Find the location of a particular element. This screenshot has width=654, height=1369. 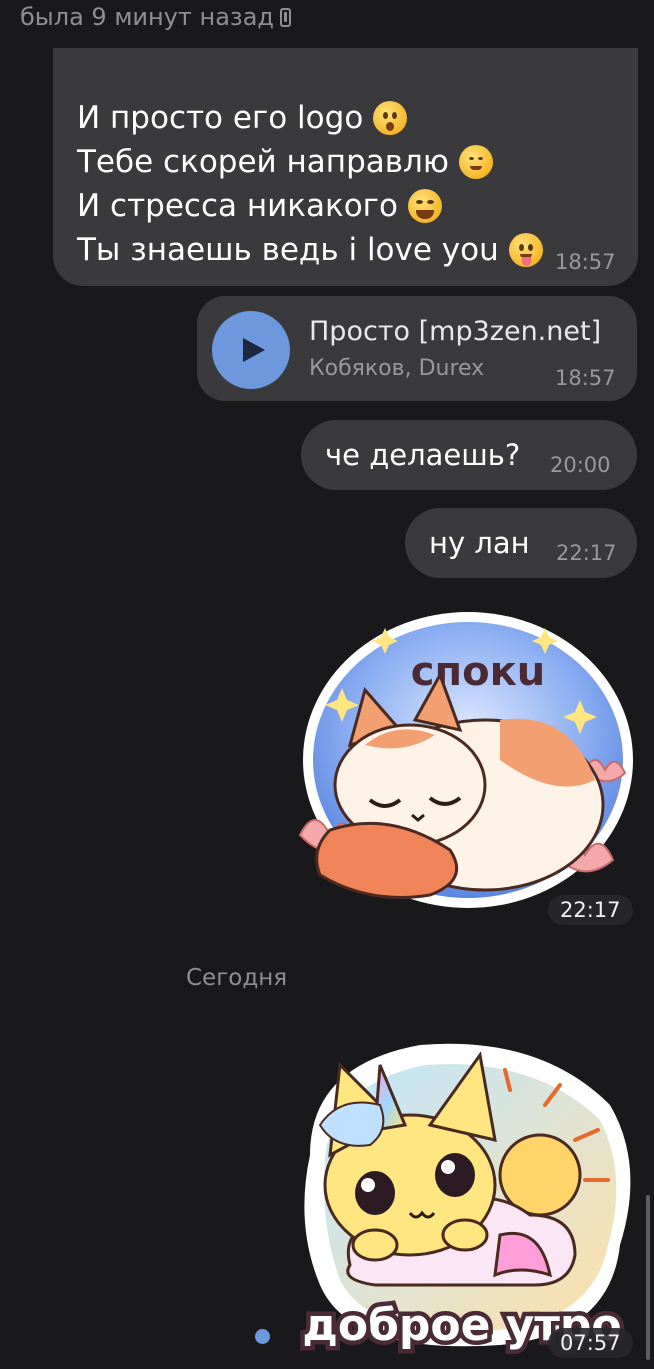

hushed-face-emoji-icon is located at coordinates (390, 118).